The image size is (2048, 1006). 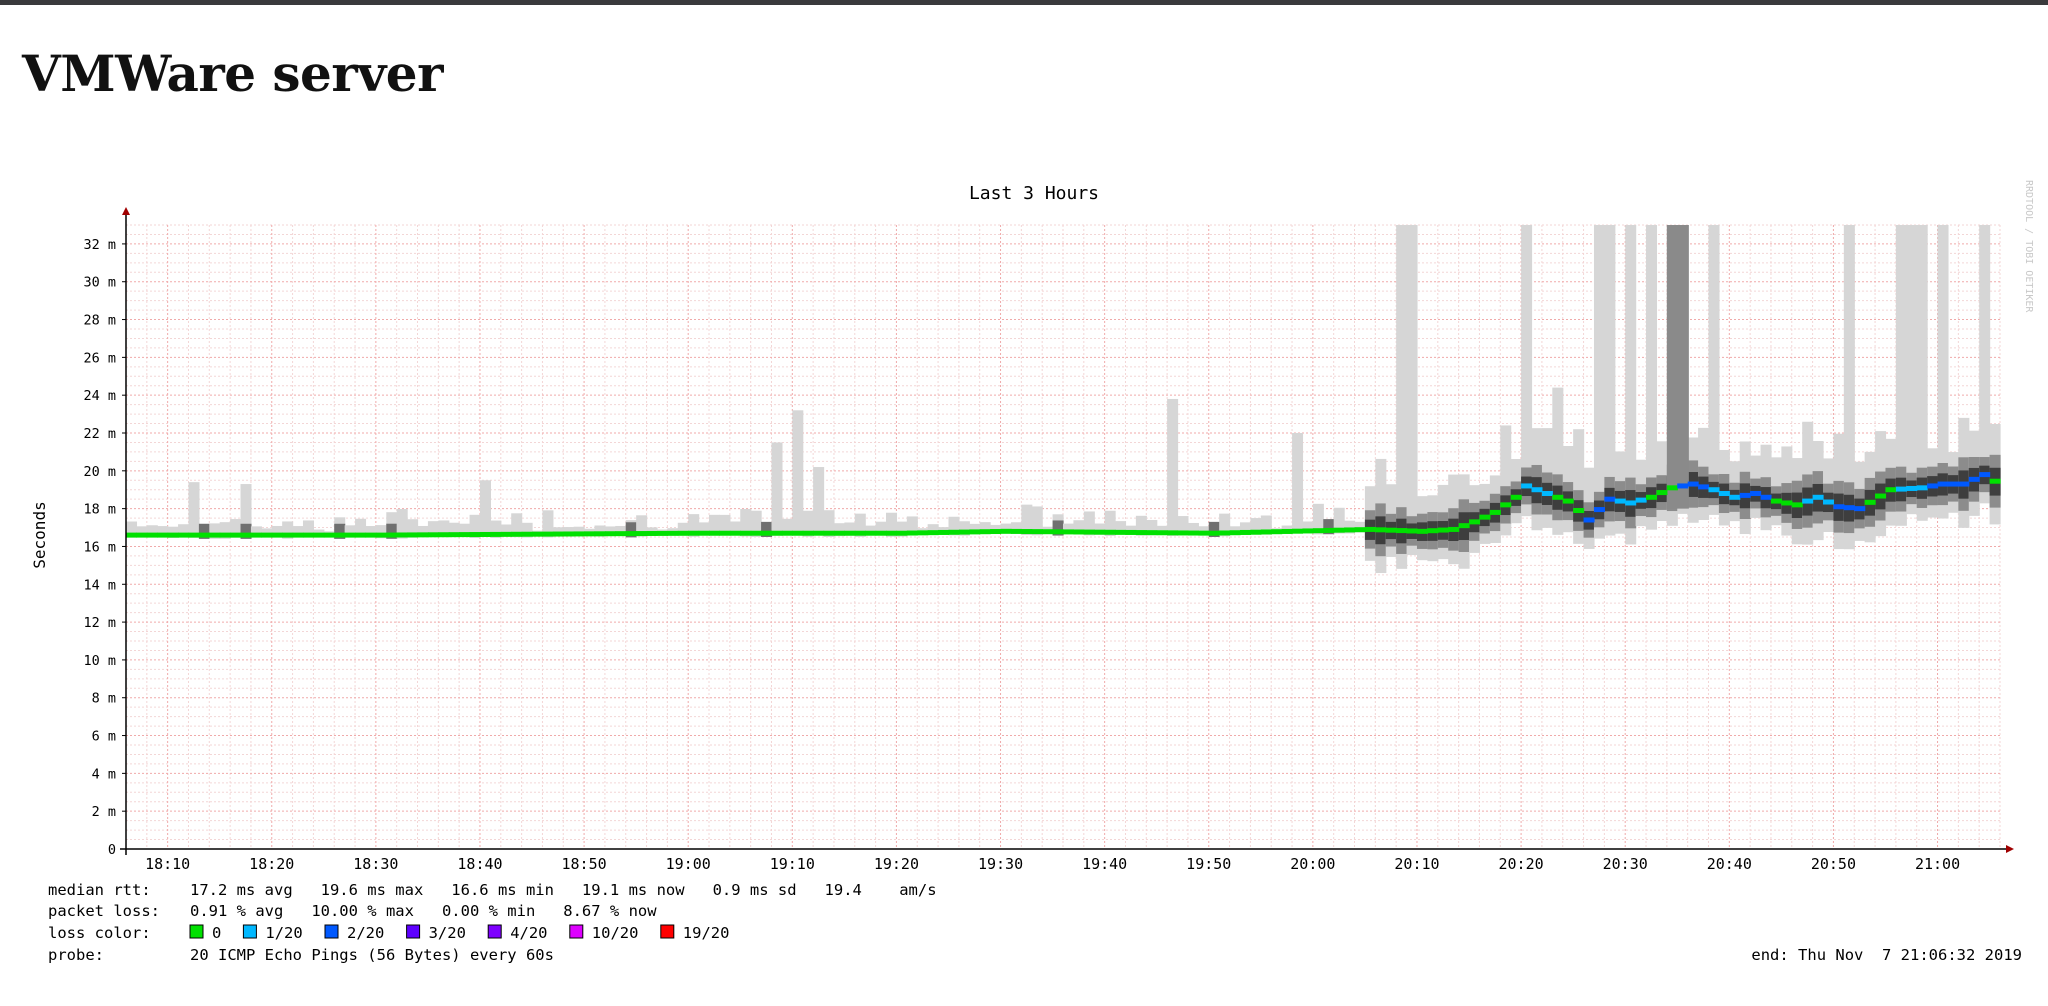 What do you see at coordinates (76, 955) in the screenshot?
I see `probe-label: probe:` at bounding box center [76, 955].